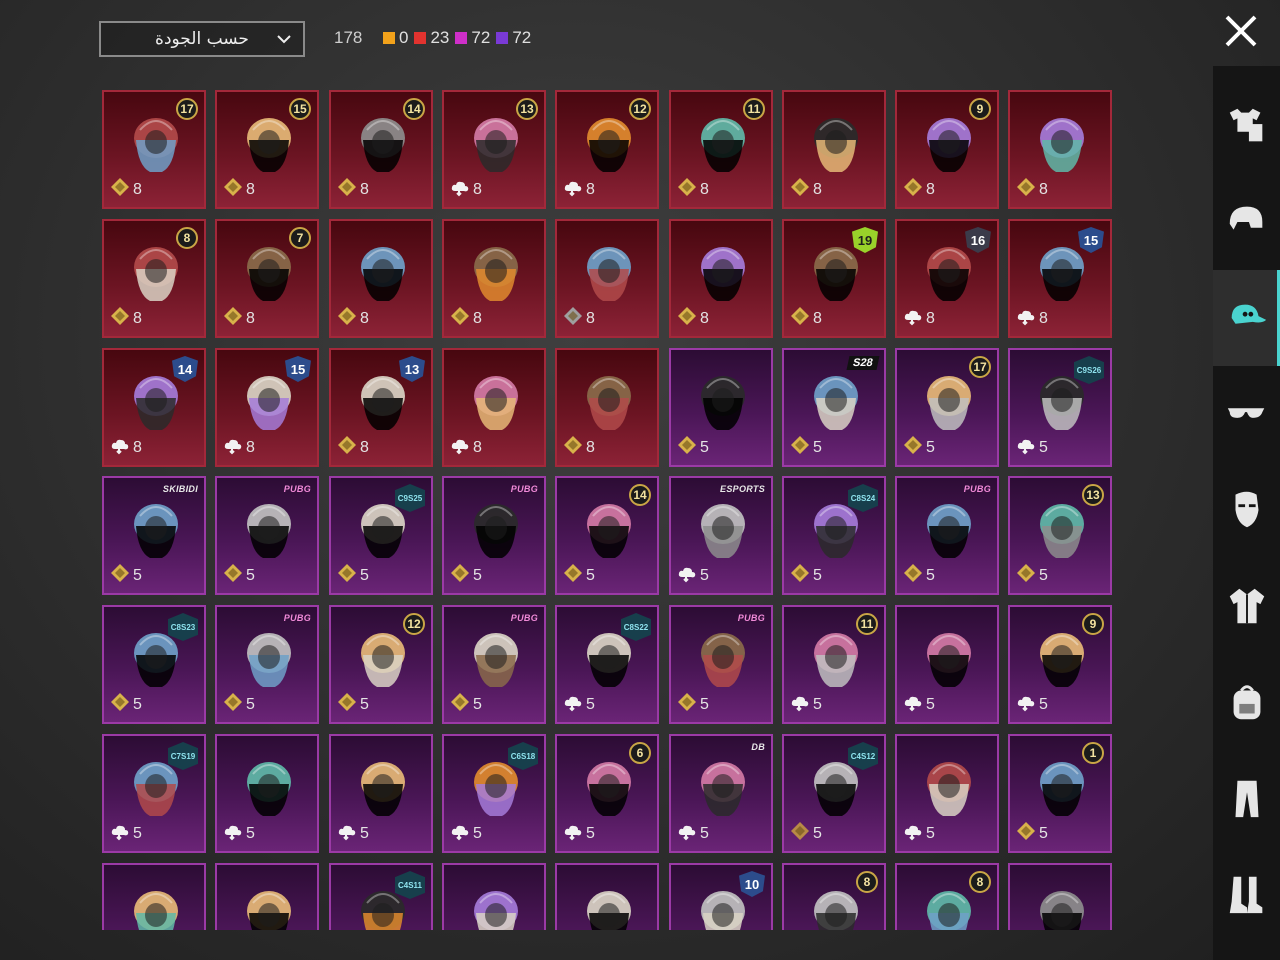 This screenshot has width=1280, height=960. Describe the element at coordinates (721, 896) in the screenshot. I see `item-tile: 10` at that location.